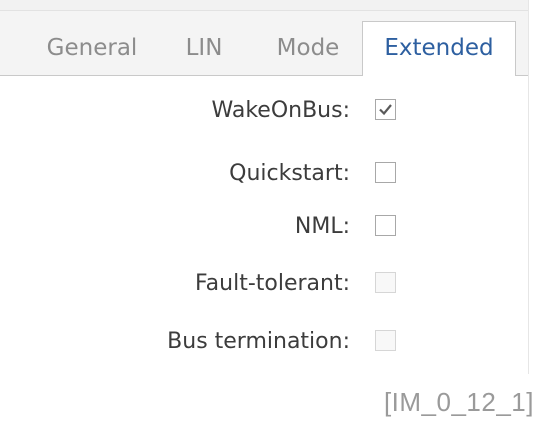 The image size is (534, 426). I want to click on wakeonbus-checkbox, so click(385, 109).